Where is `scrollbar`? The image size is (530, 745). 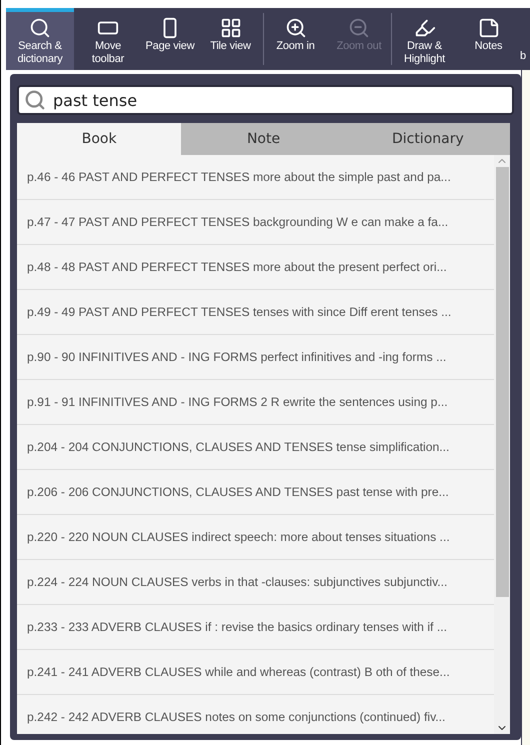 scrollbar is located at coordinates (502, 444).